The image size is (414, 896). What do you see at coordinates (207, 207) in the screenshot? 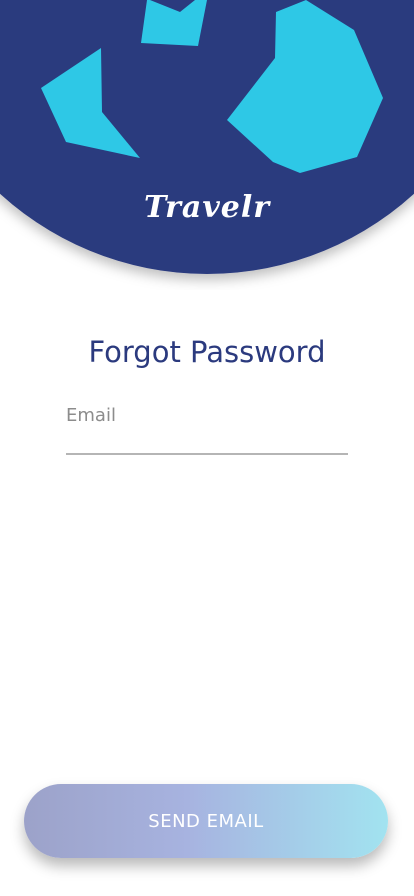
I see `brand-logo: Travelr` at bounding box center [207, 207].